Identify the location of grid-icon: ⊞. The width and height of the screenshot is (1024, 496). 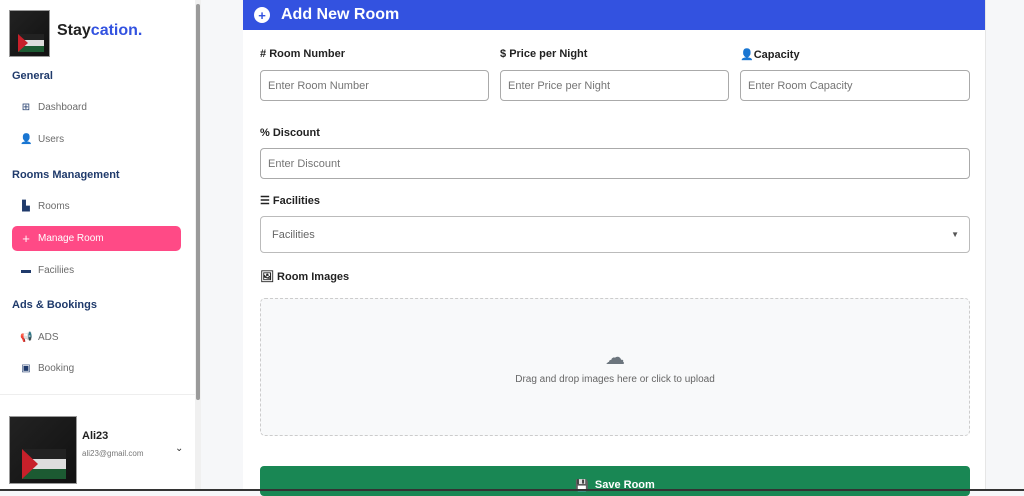
(26, 107).